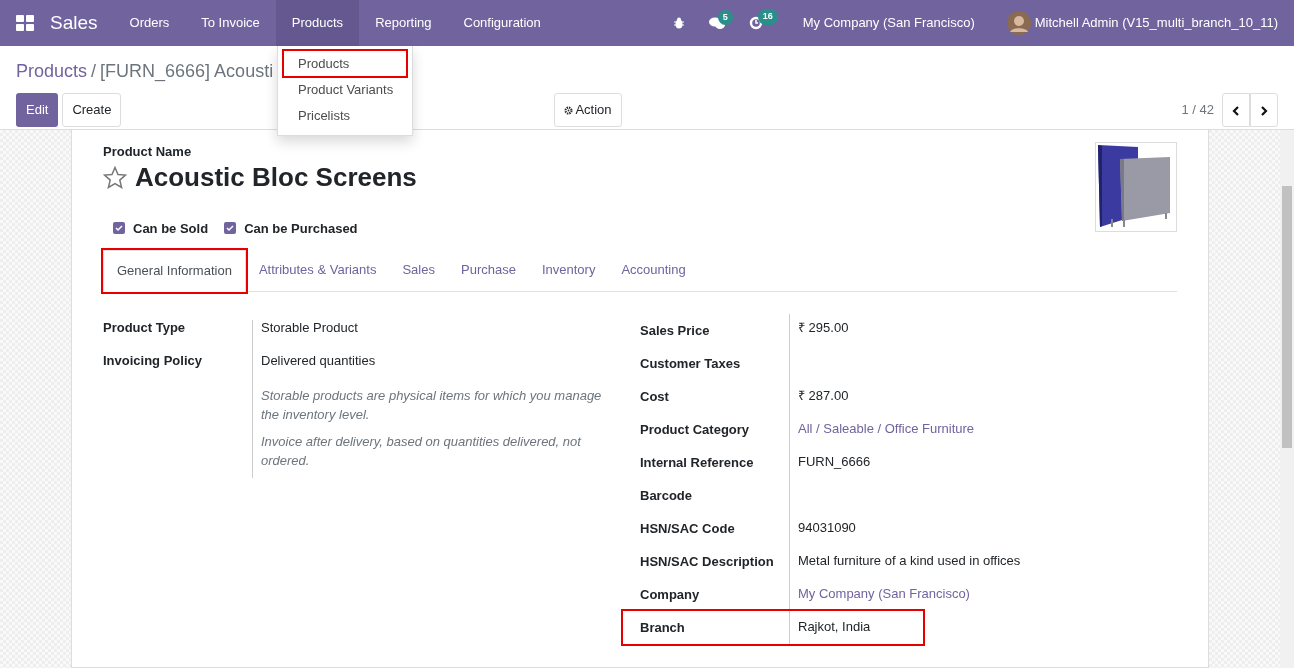 The height and width of the screenshot is (668, 1294). I want to click on field-label: Sales Price, so click(675, 330).